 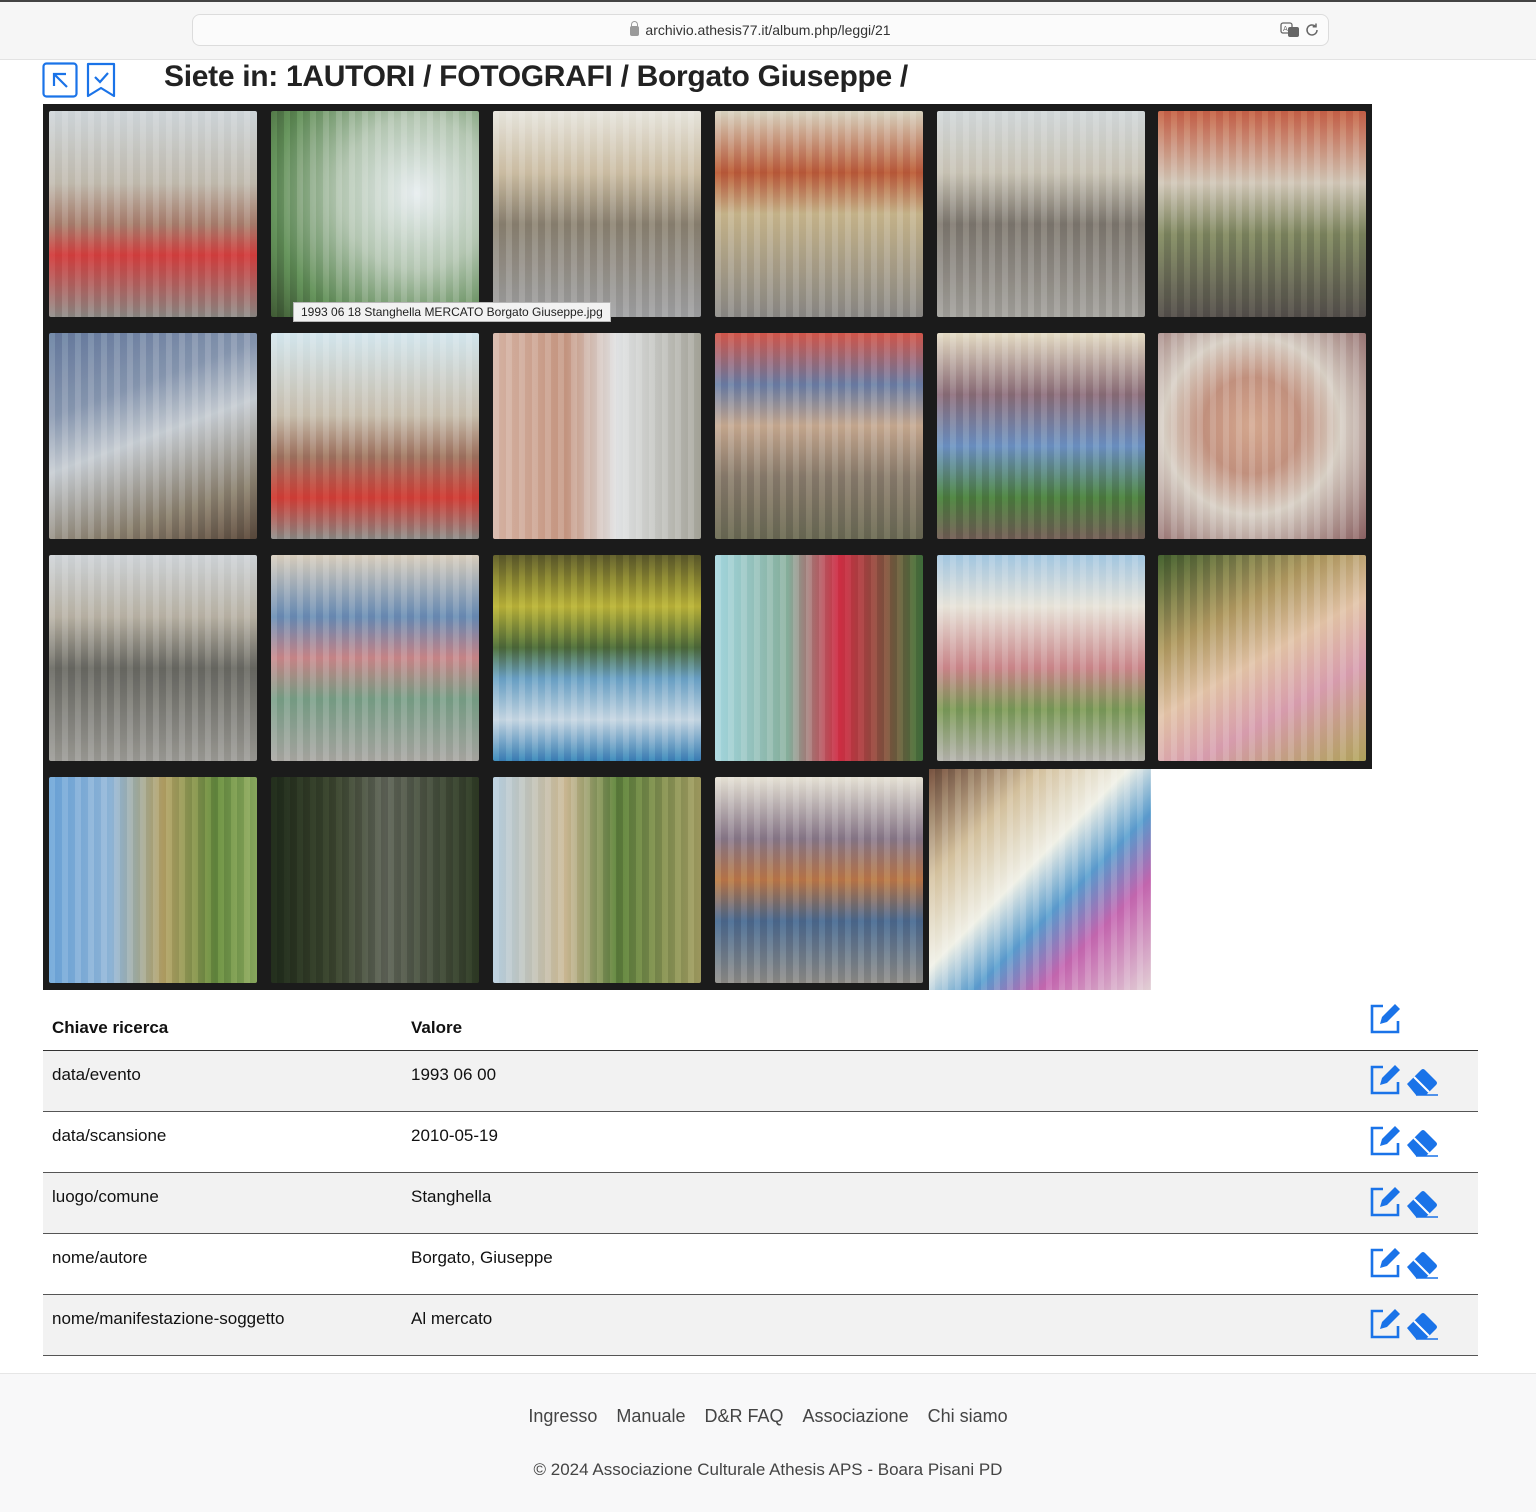 What do you see at coordinates (1290, 30) in the screenshot?
I see `translate-icon: A` at bounding box center [1290, 30].